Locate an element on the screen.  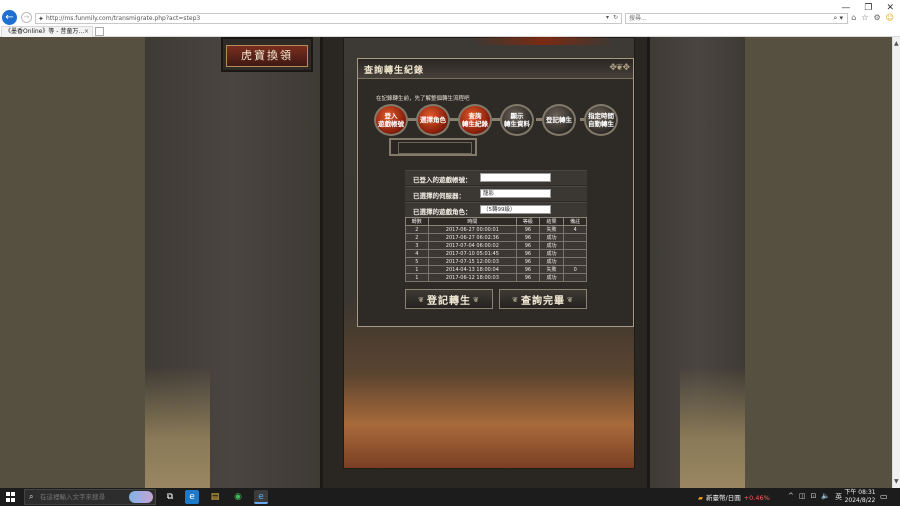
cell: 2017-06-12 18:00:03 is located at coordinates (472, 277).